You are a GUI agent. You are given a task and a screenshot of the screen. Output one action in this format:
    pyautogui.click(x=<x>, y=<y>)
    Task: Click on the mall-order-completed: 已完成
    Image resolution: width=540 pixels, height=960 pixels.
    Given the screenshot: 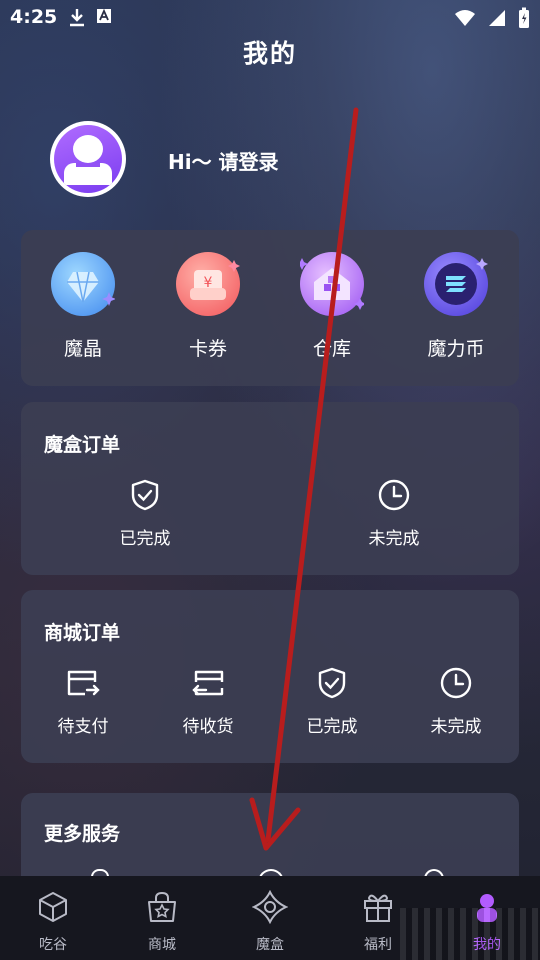 What is the action you would take?
    pyautogui.click(x=332, y=701)
    